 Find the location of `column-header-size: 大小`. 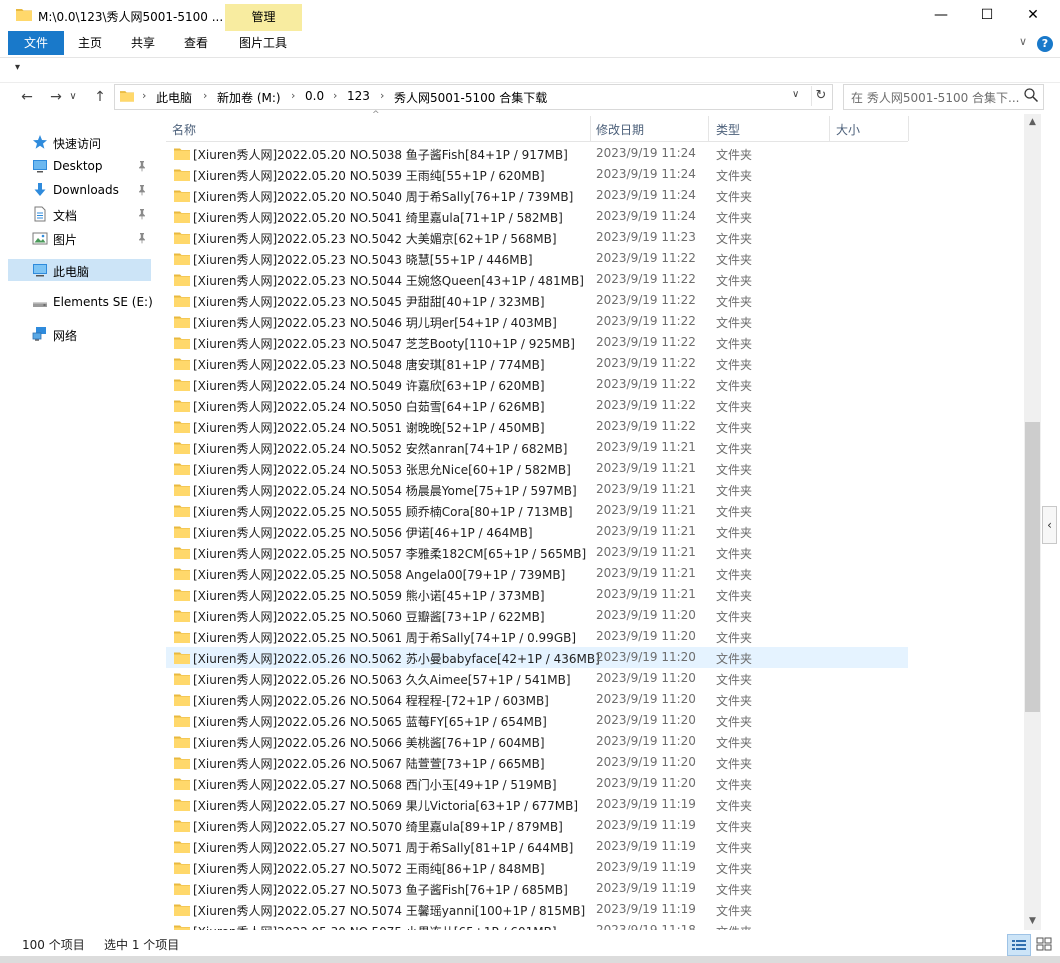

column-header-size: 大小 is located at coordinates (848, 129).